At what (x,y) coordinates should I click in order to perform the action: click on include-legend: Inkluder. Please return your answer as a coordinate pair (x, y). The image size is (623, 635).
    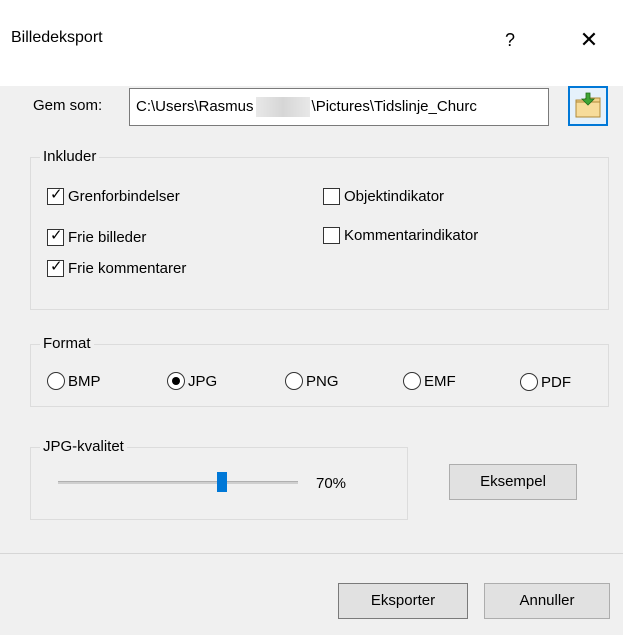
    Looking at the image, I should click on (70, 156).